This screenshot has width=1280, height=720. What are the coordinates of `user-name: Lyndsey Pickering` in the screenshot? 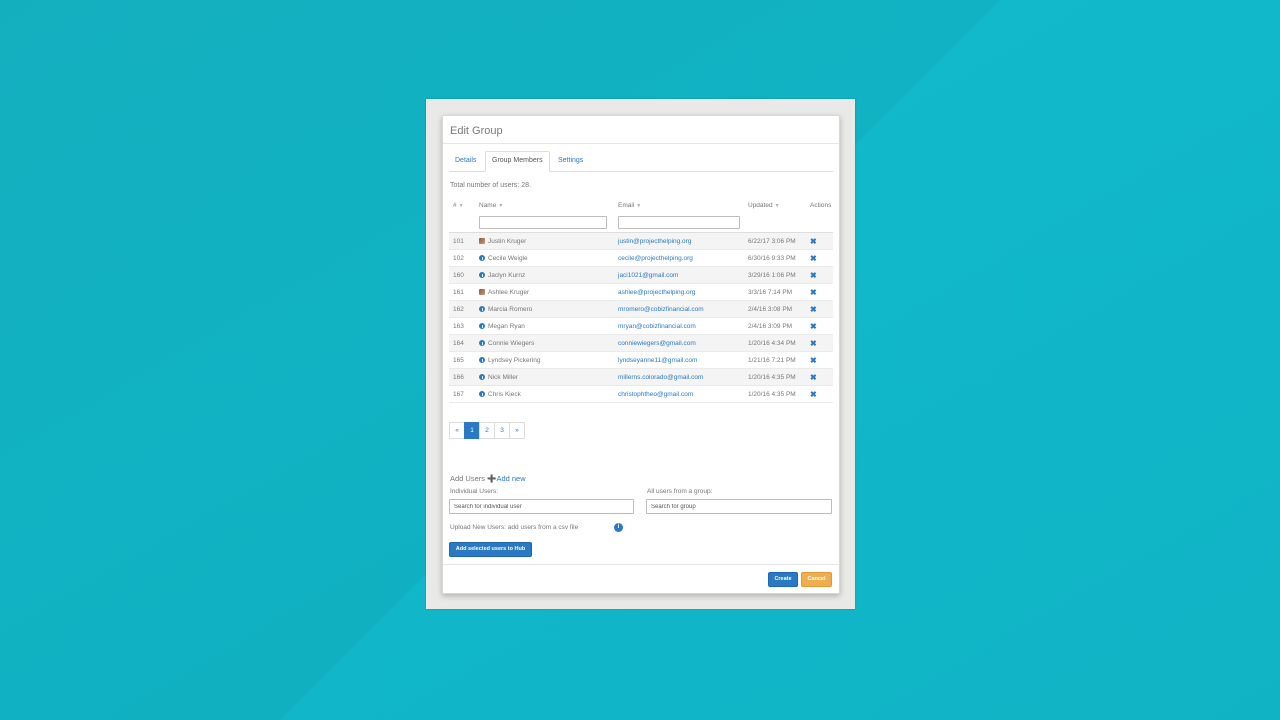 It's located at (514, 360).